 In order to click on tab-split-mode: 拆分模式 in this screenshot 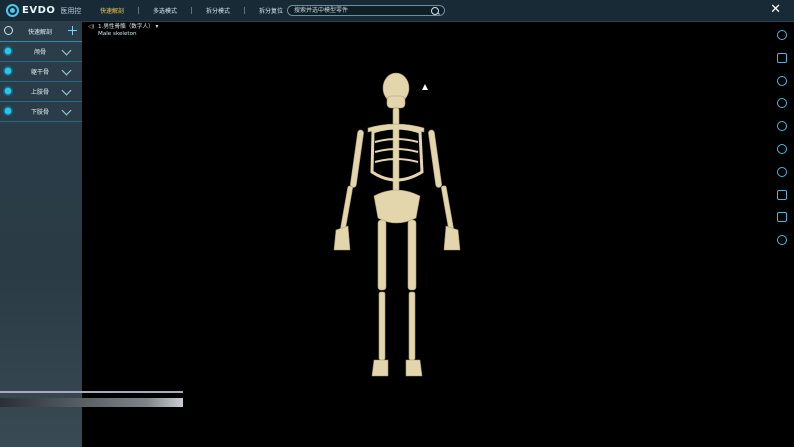, I will do `click(218, 10)`.